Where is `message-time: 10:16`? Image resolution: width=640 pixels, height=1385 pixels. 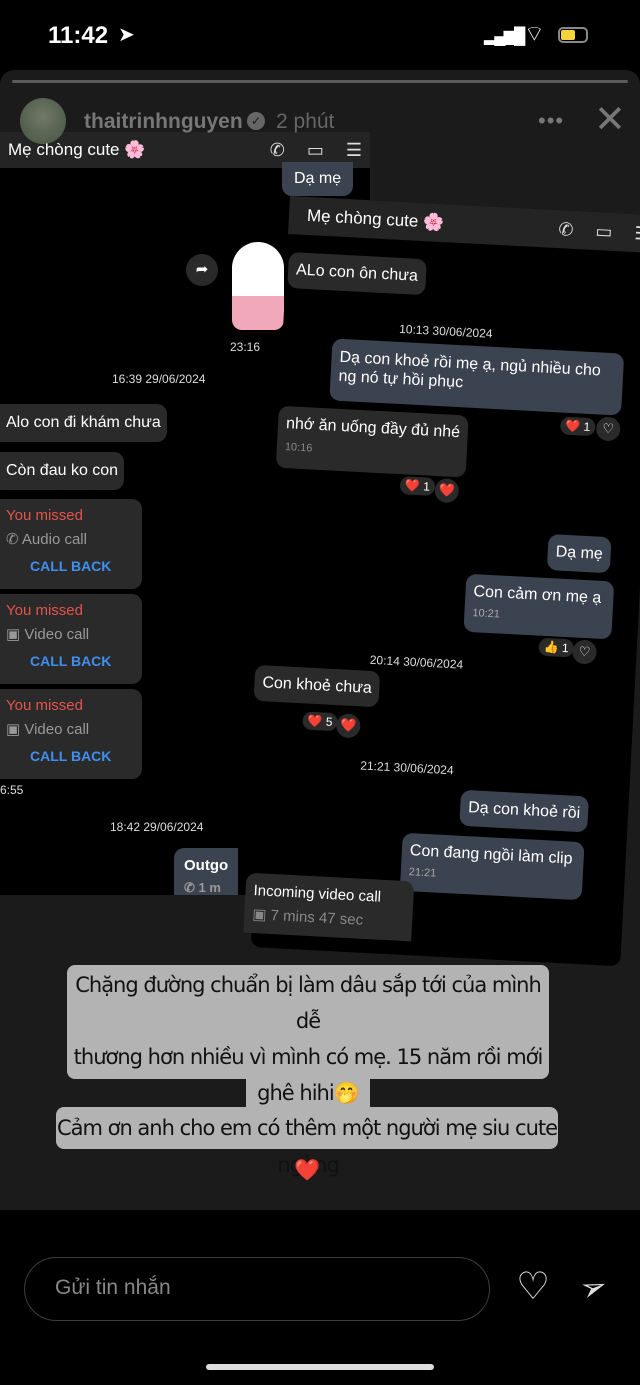 message-time: 10:16 is located at coordinates (298, 448).